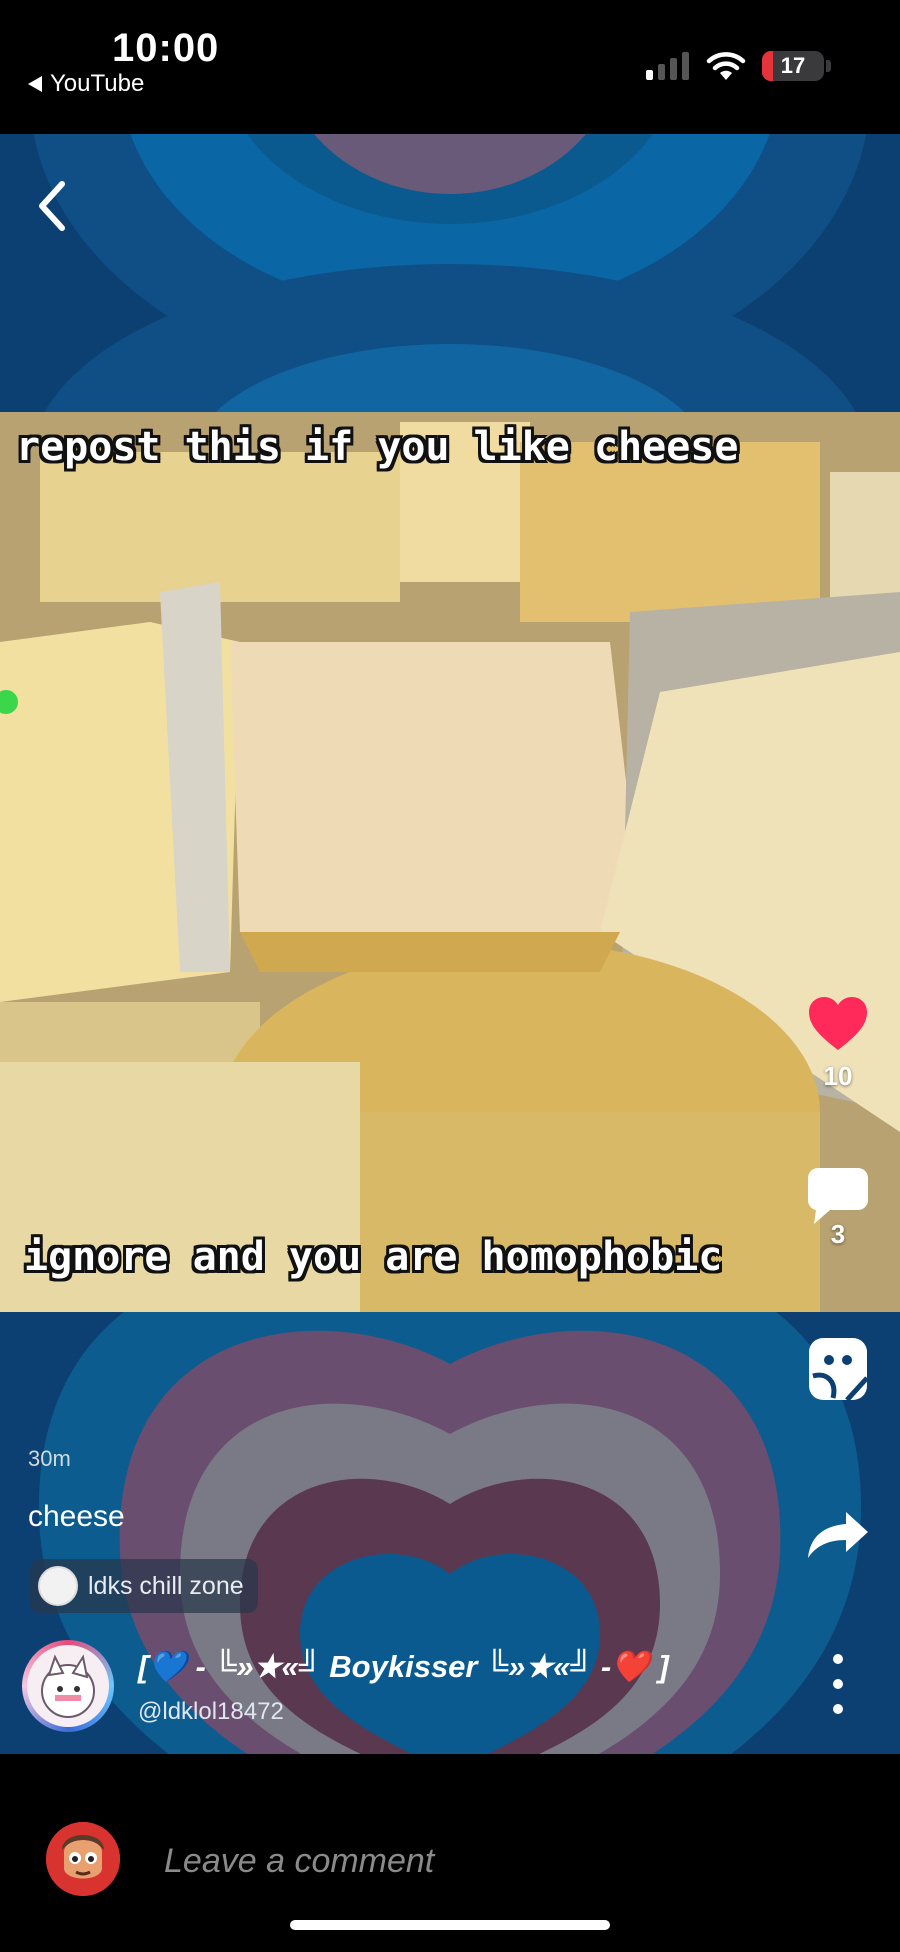 Image resolution: width=900 pixels, height=1952 pixels. I want to click on community-avatar, so click(58, 1586).